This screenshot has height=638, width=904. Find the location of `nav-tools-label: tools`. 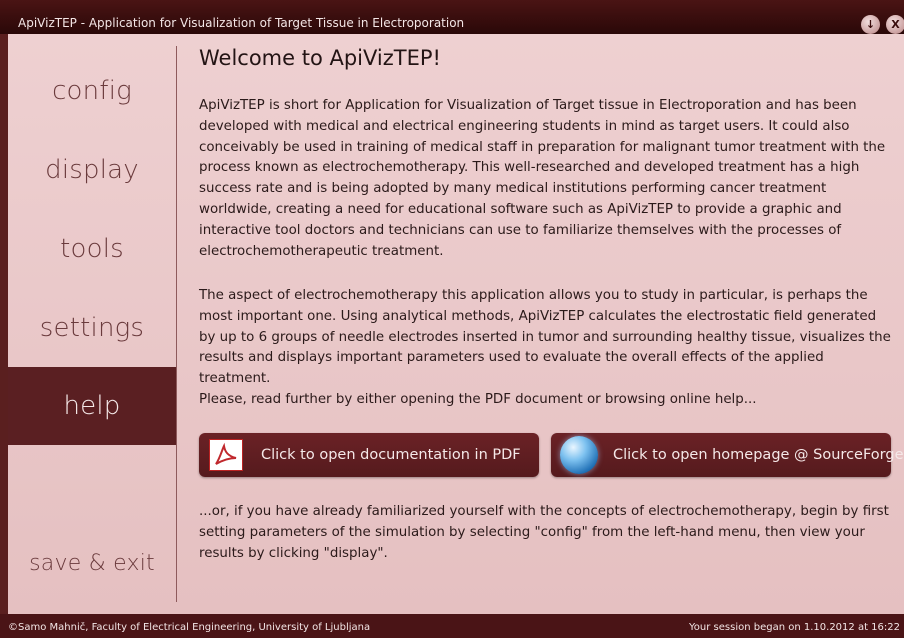

nav-tools-label: tools is located at coordinates (92, 249).